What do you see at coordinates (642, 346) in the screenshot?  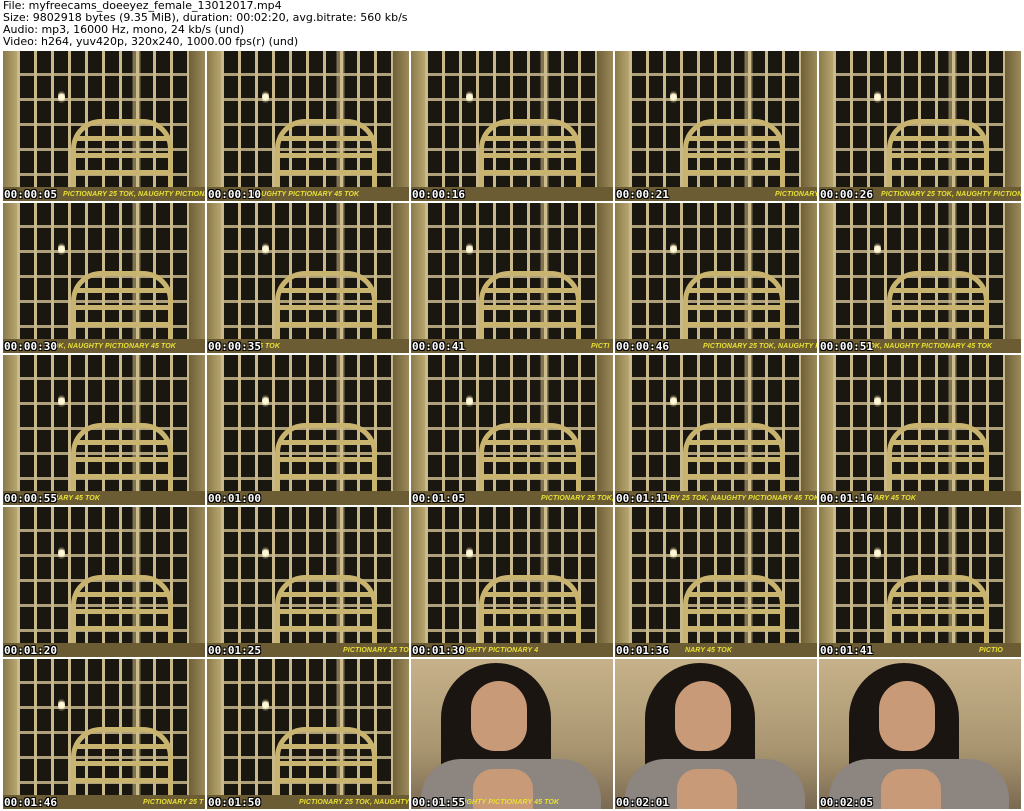 I see `timestamp-label: 00:00:46` at bounding box center [642, 346].